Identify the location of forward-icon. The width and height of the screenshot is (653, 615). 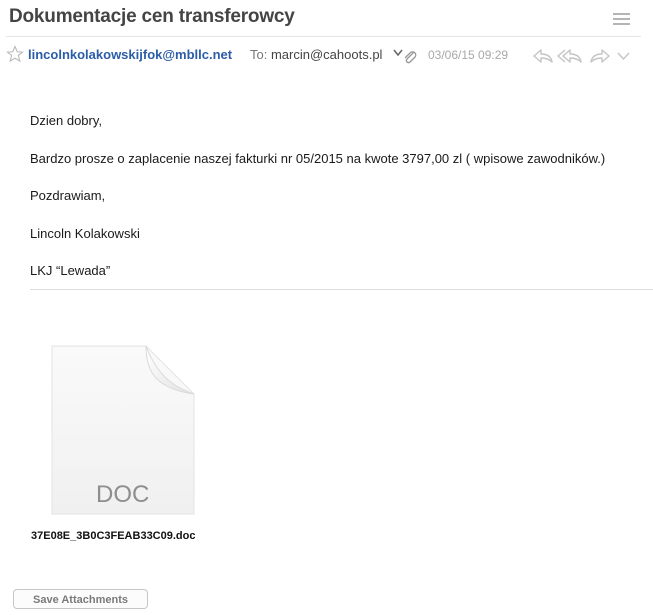
(600, 56).